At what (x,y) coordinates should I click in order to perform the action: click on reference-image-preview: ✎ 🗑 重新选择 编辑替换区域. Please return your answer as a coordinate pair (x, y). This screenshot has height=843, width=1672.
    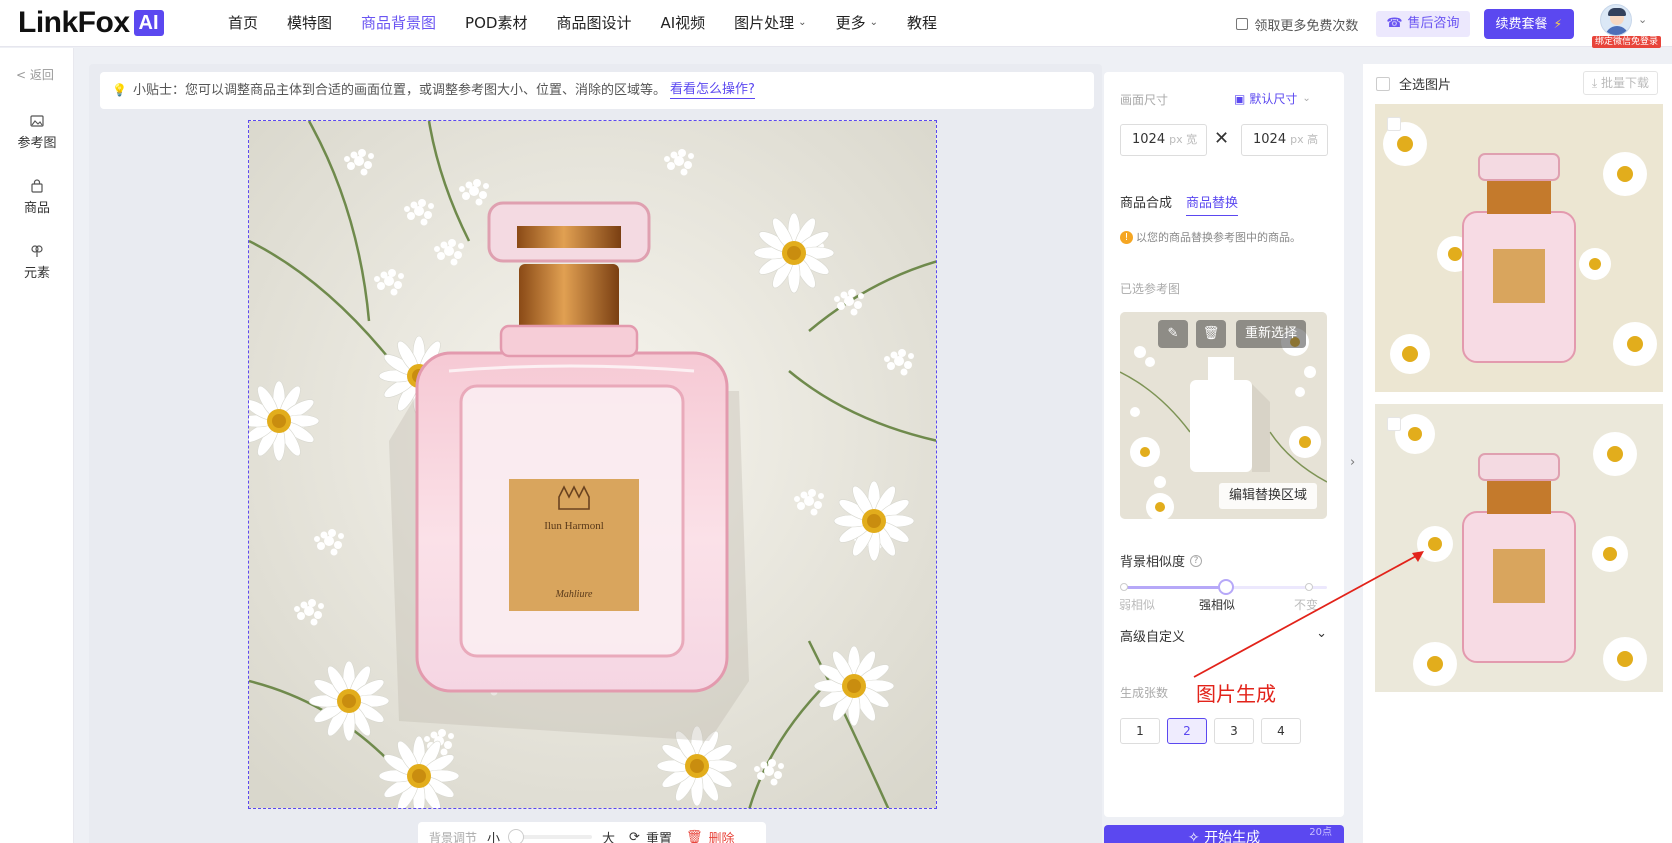
    Looking at the image, I should click on (1223, 415).